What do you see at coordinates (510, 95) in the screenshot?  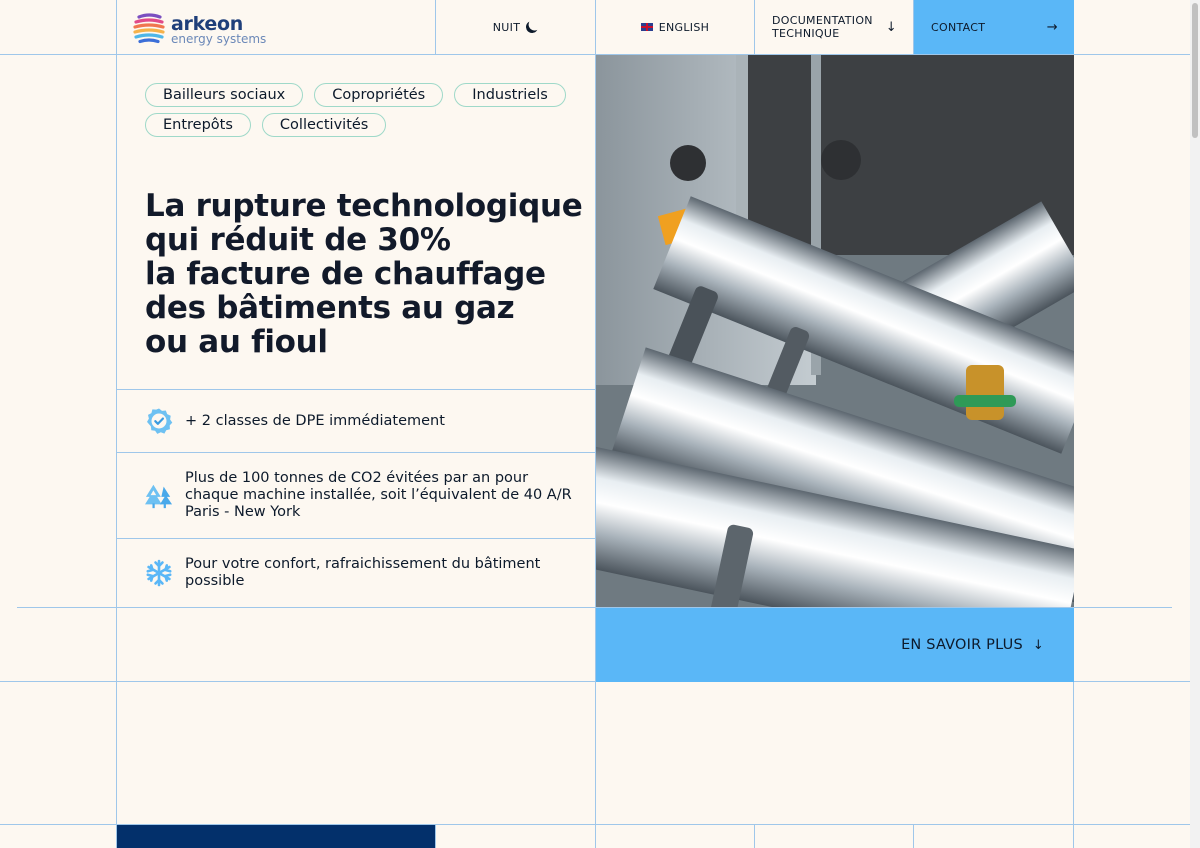 I see `tag-industriels: Industriels` at bounding box center [510, 95].